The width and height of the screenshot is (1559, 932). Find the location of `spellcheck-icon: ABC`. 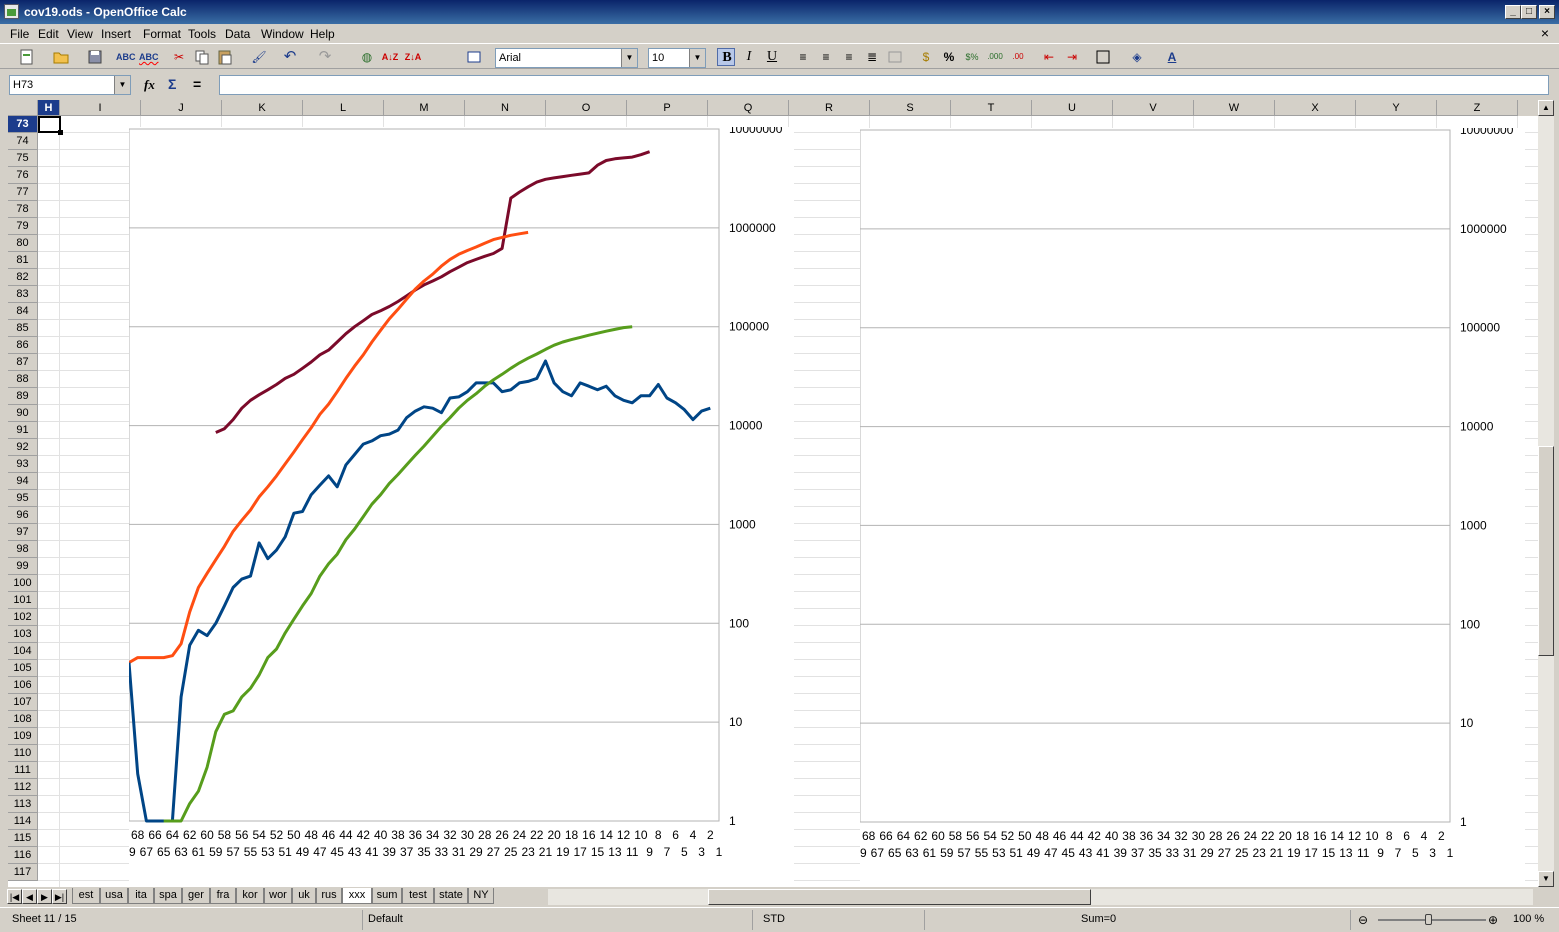

spellcheck-icon: ABC is located at coordinates (126, 57).